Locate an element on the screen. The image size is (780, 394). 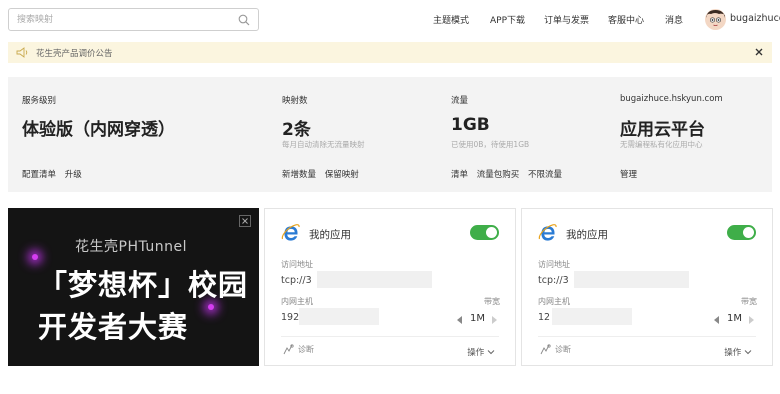
service-level-value: 体验版（内网穿透） is located at coordinates (98, 130).